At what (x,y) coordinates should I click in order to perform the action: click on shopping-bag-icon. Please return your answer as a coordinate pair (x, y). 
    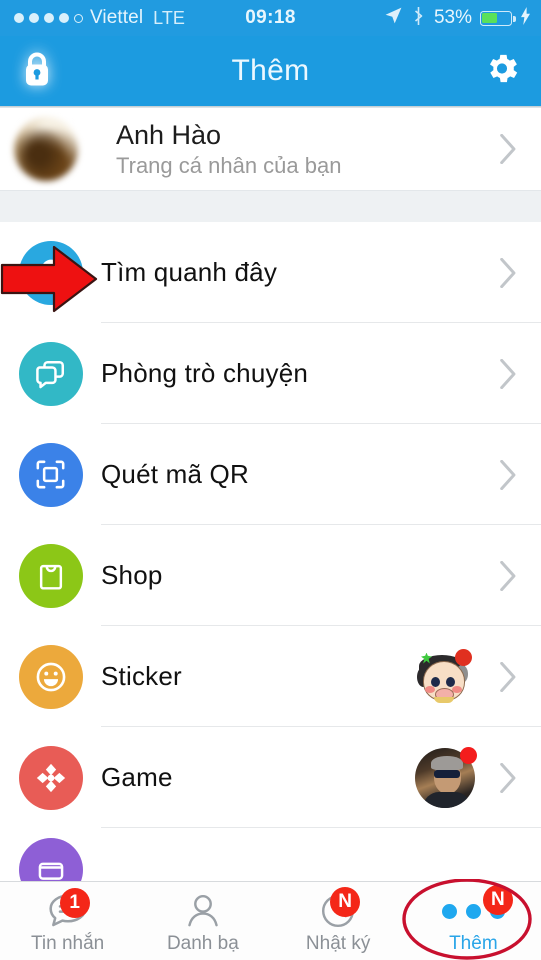
    Looking at the image, I should click on (50, 575).